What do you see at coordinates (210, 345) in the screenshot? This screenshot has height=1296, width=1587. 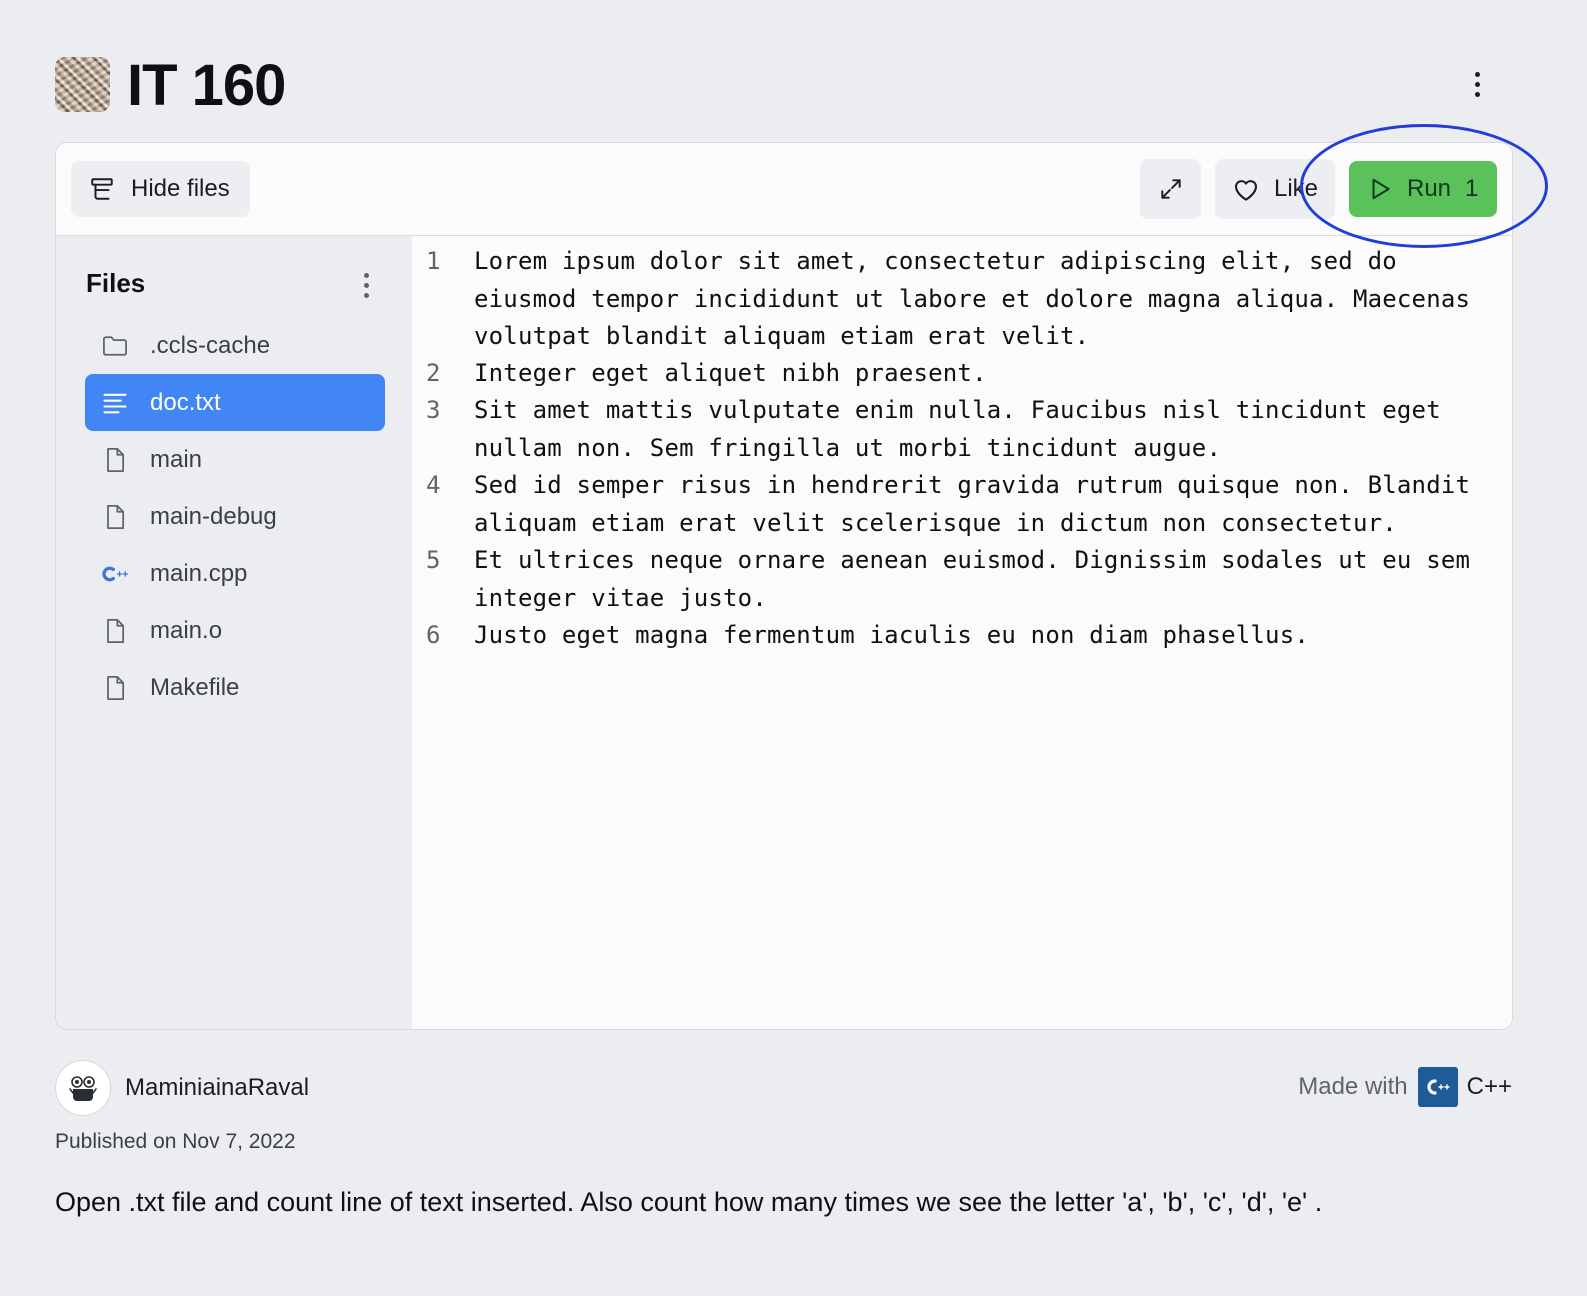 I see `file-name: .ccls-cache` at bounding box center [210, 345].